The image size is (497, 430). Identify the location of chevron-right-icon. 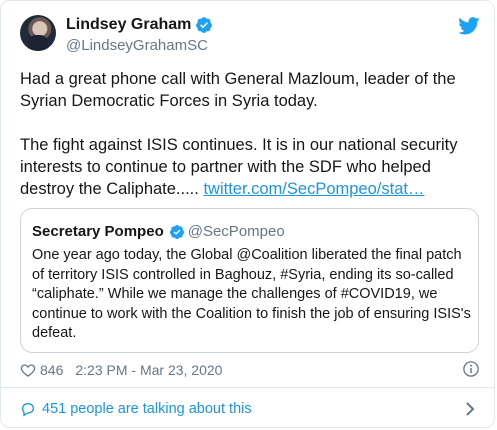
(470, 409).